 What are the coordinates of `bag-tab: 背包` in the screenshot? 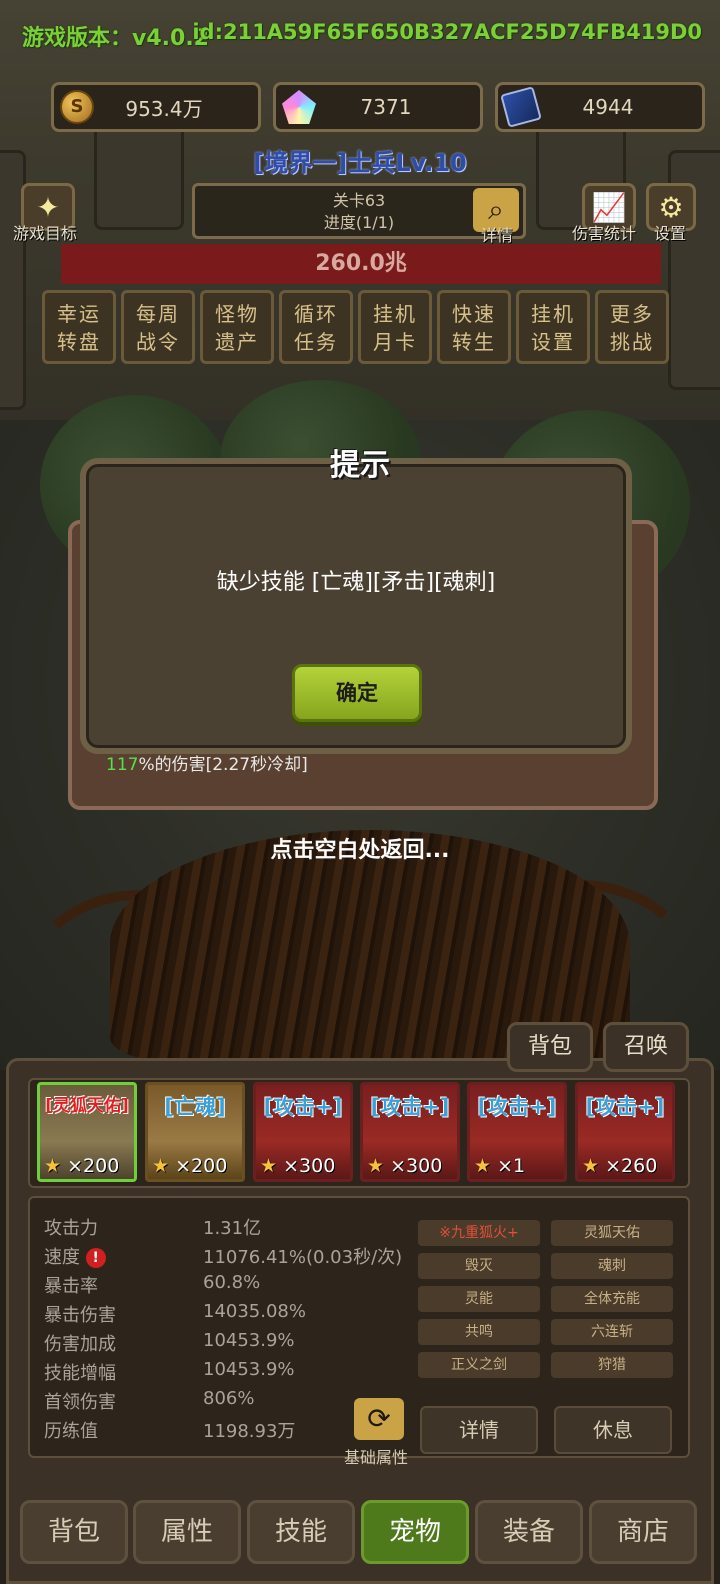 It's located at (550, 1047).